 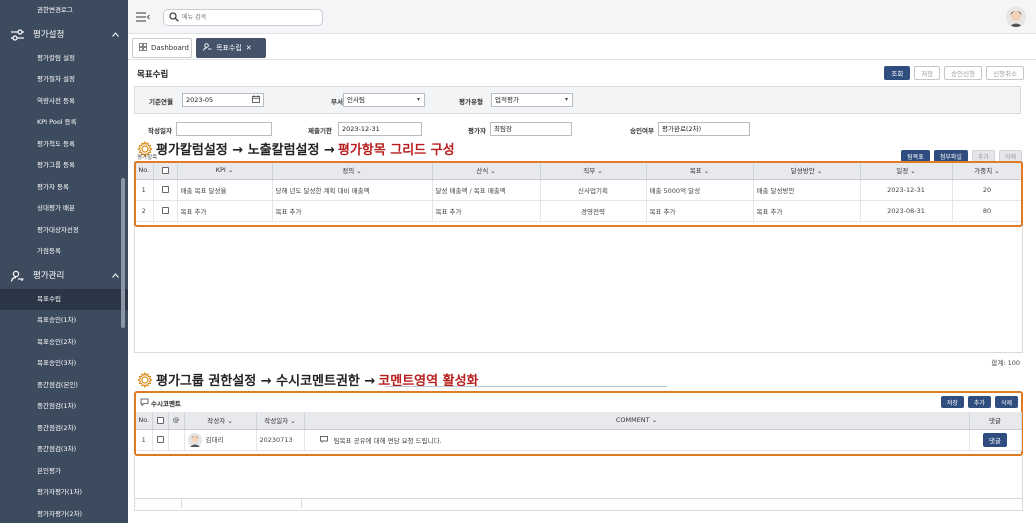 I want to click on sidebar-item-competency-dict: 역량사전 등록, so click(x=64, y=102).